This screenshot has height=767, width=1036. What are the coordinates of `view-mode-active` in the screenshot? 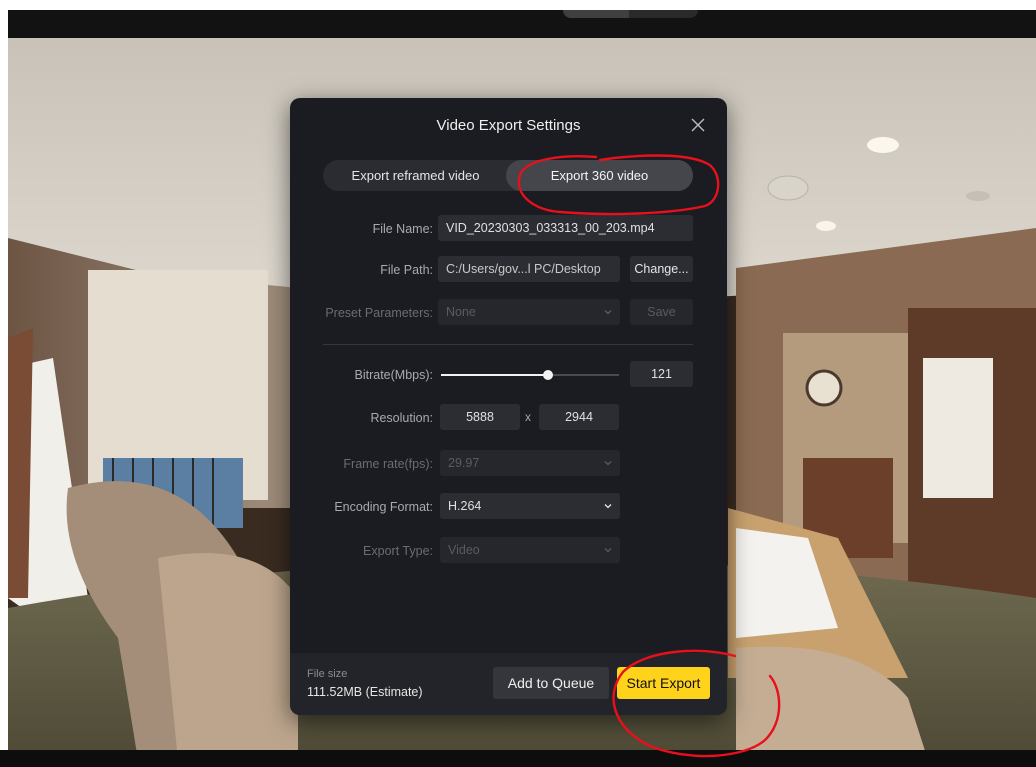 It's located at (596, 14).